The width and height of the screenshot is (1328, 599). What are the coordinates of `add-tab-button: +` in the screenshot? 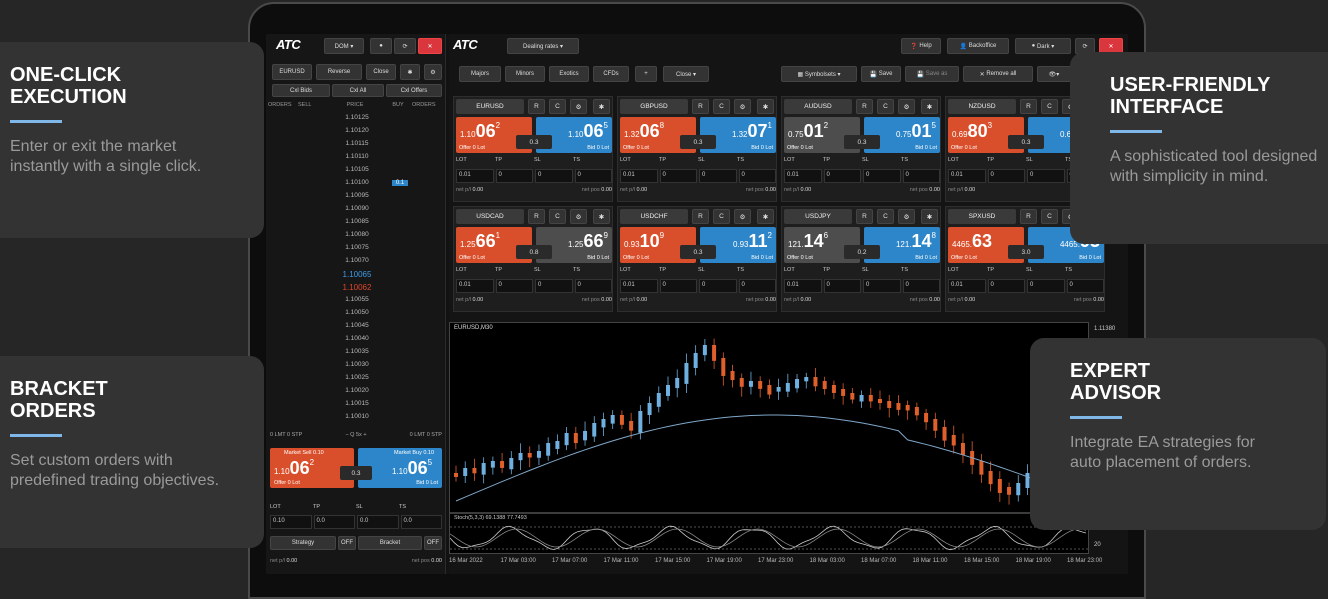 It's located at (646, 74).